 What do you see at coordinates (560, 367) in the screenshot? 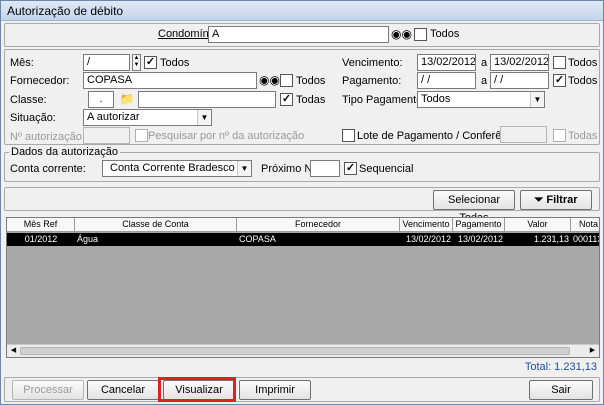
I see `total-label: Total: 1.231,13` at bounding box center [560, 367].